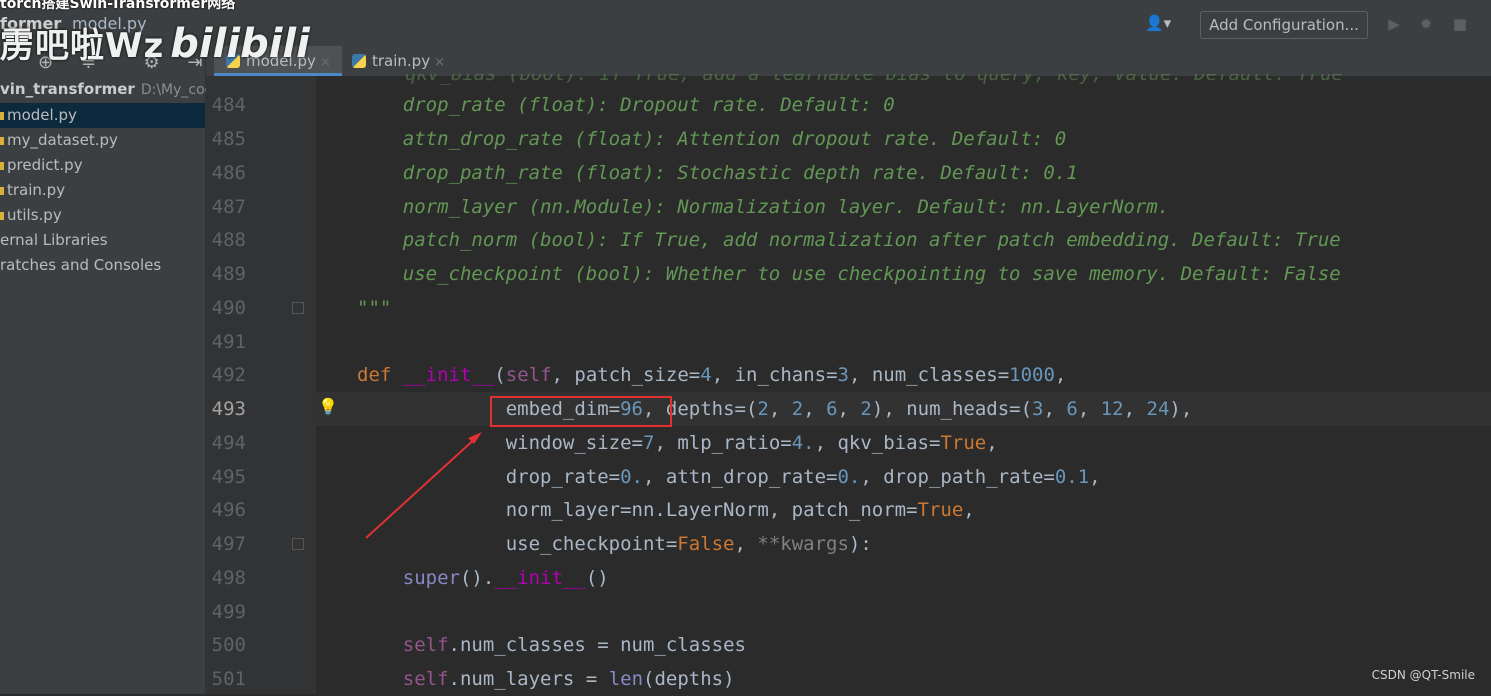 The height and width of the screenshot is (696, 1491). I want to click on line-number: 500, so click(228, 645).